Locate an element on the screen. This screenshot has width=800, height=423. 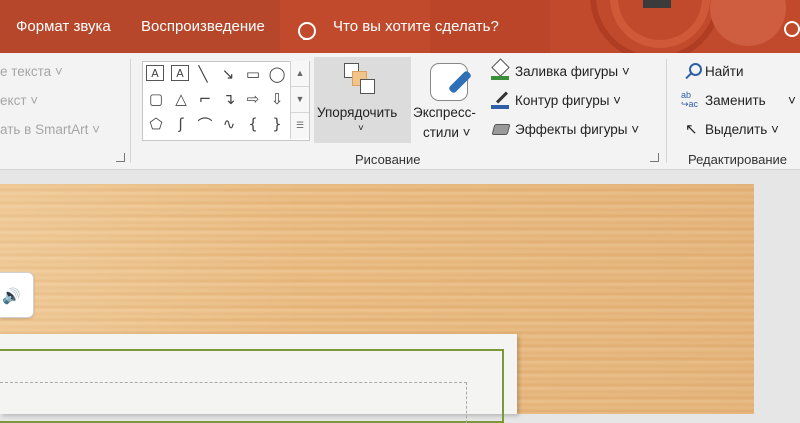
arrange-icon is located at coordinates (361, 80).